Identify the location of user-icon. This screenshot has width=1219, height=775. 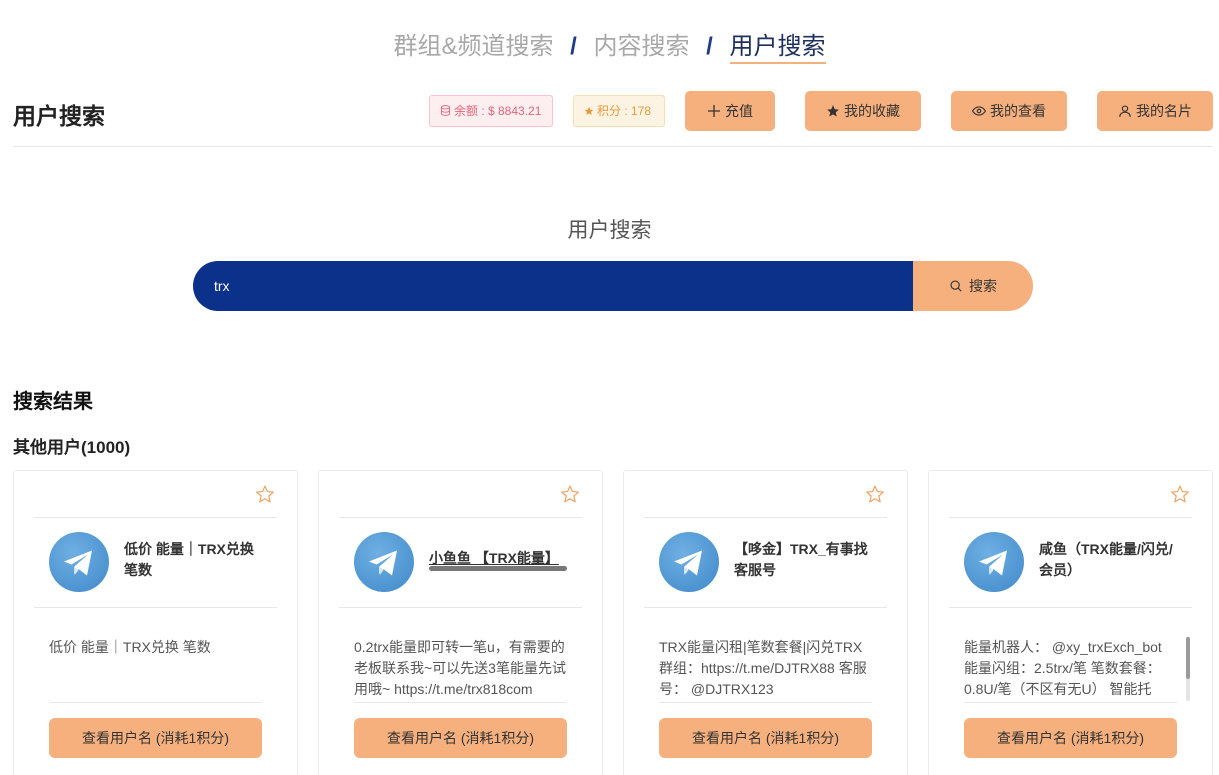
(1125, 111).